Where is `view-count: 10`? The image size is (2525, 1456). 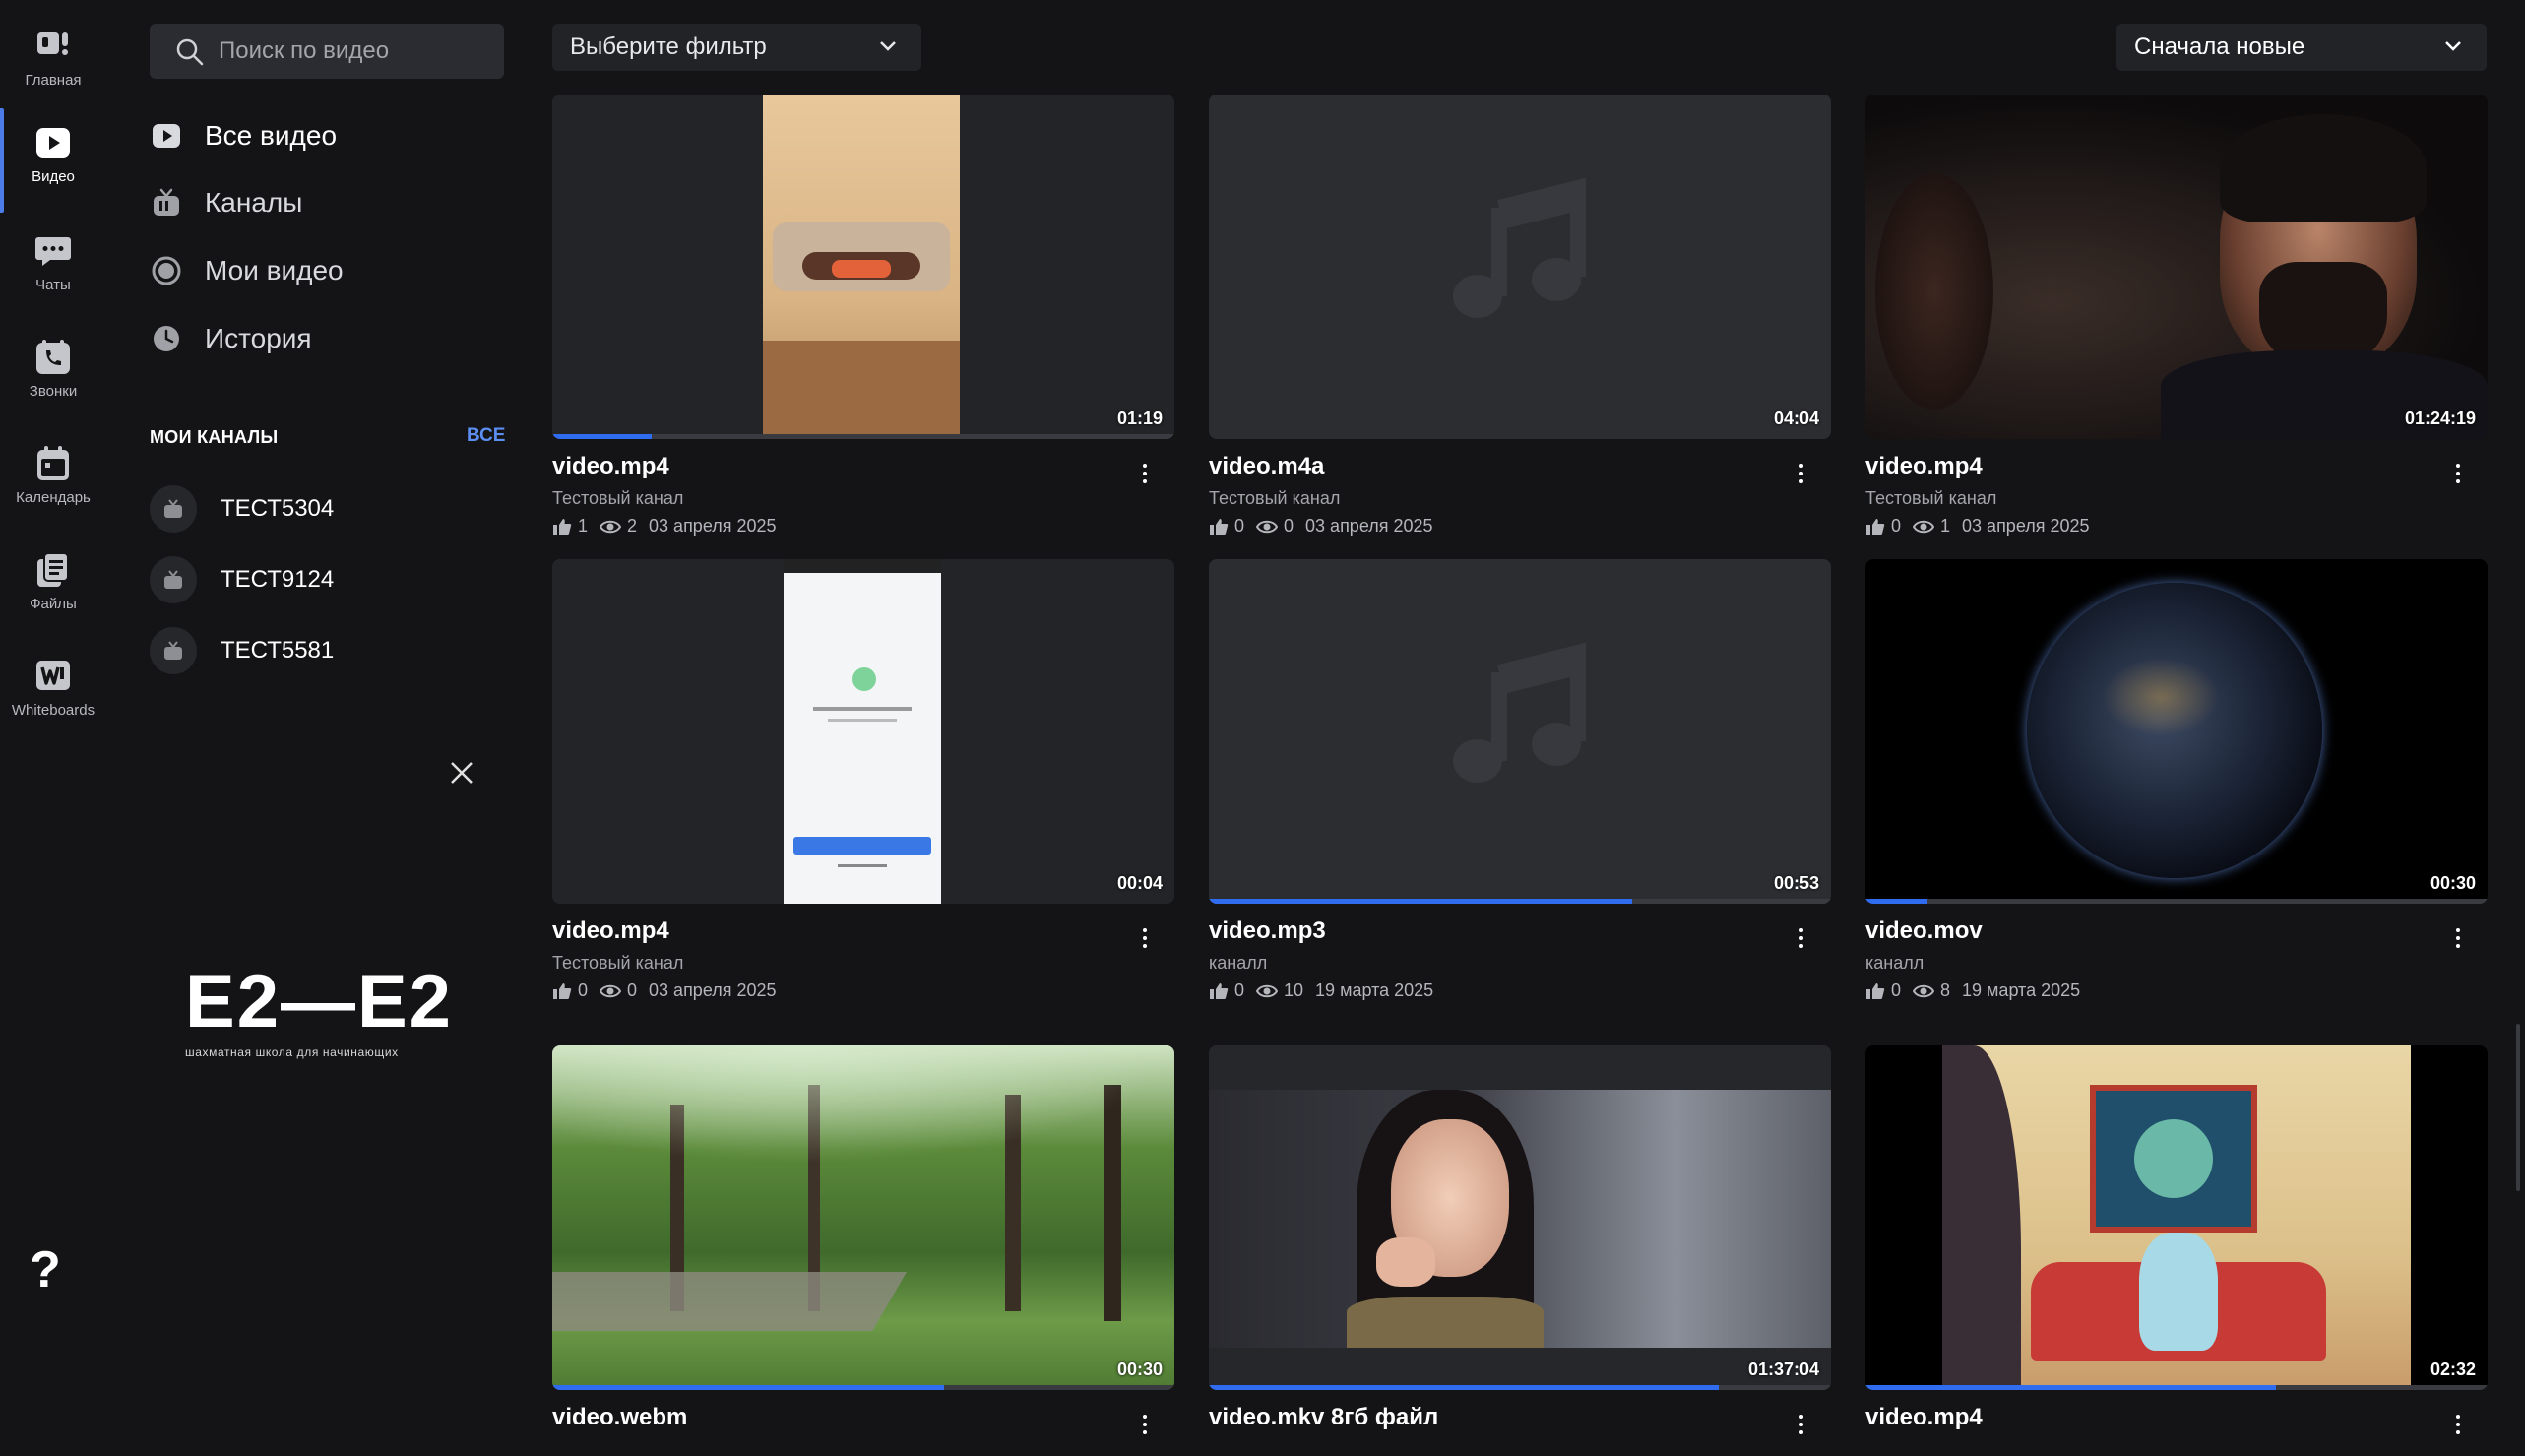 view-count: 10 is located at coordinates (1294, 990).